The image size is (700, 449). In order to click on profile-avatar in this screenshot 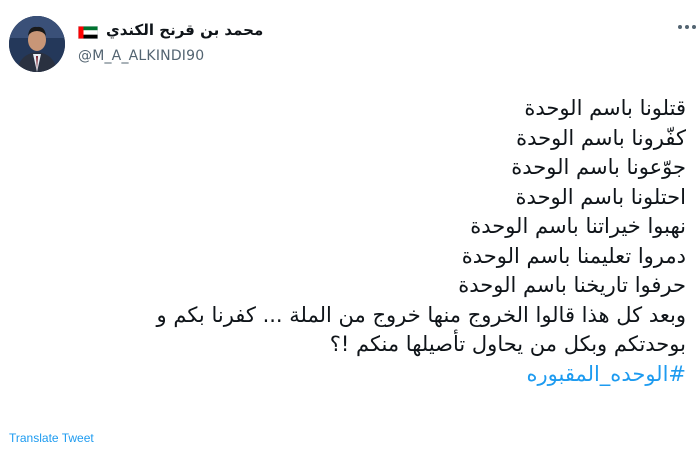, I will do `click(37, 44)`.